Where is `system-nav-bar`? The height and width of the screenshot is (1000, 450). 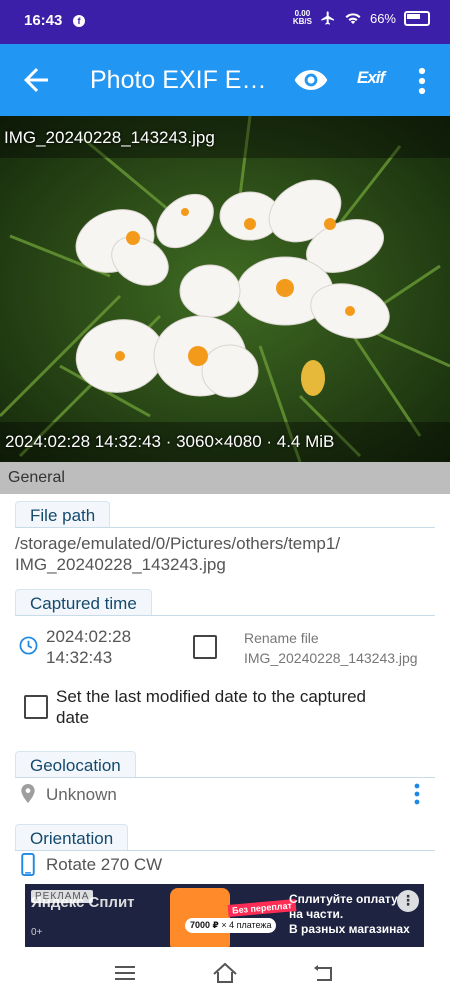 system-nav-bar is located at coordinates (225, 975).